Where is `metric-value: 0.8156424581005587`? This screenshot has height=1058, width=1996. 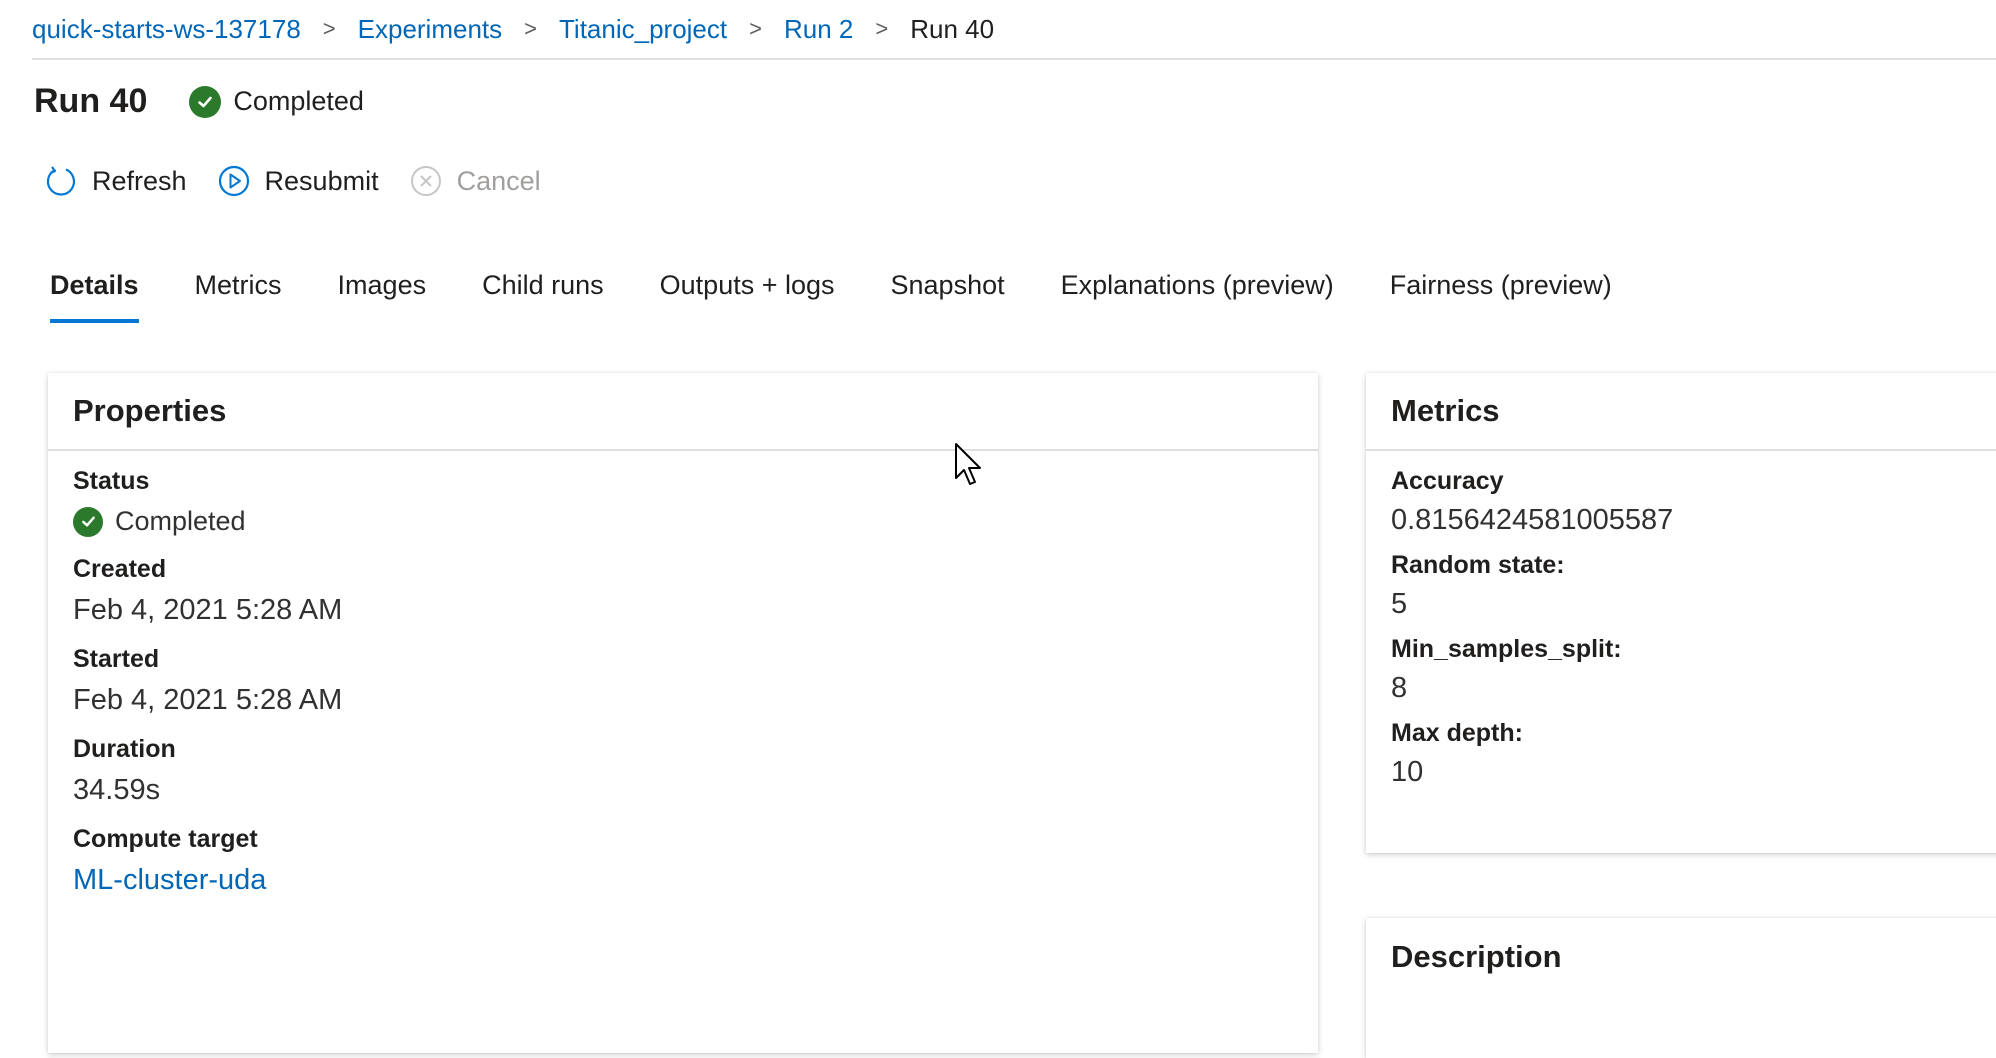
metric-value: 0.8156424581005587 is located at coordinates (1532, 520).